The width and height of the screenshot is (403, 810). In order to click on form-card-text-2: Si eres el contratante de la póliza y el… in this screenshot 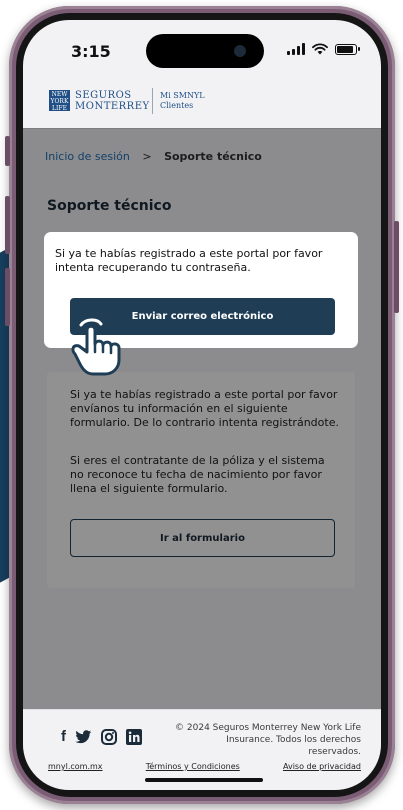, I will do `click(197, 474)`.